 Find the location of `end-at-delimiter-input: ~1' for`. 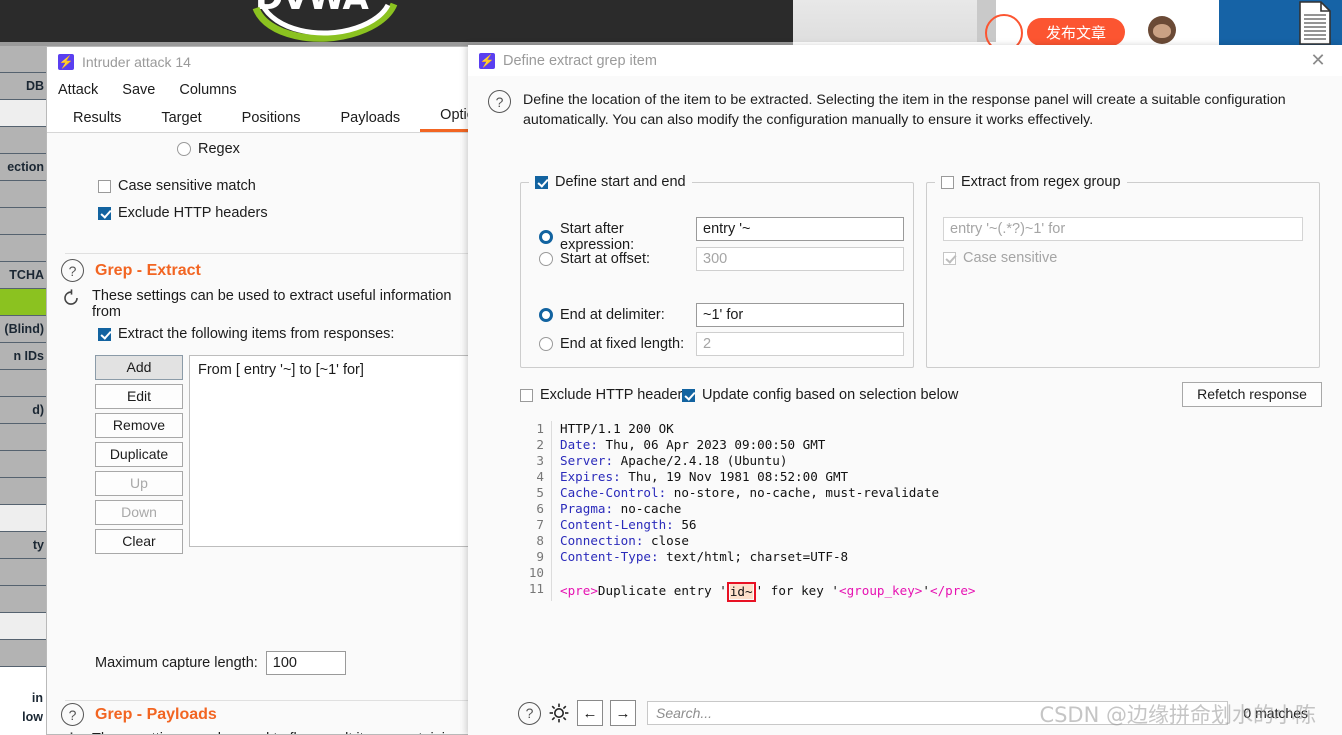

end-at-delimiter-input: ~1' for is located at coordinates (800, 315).